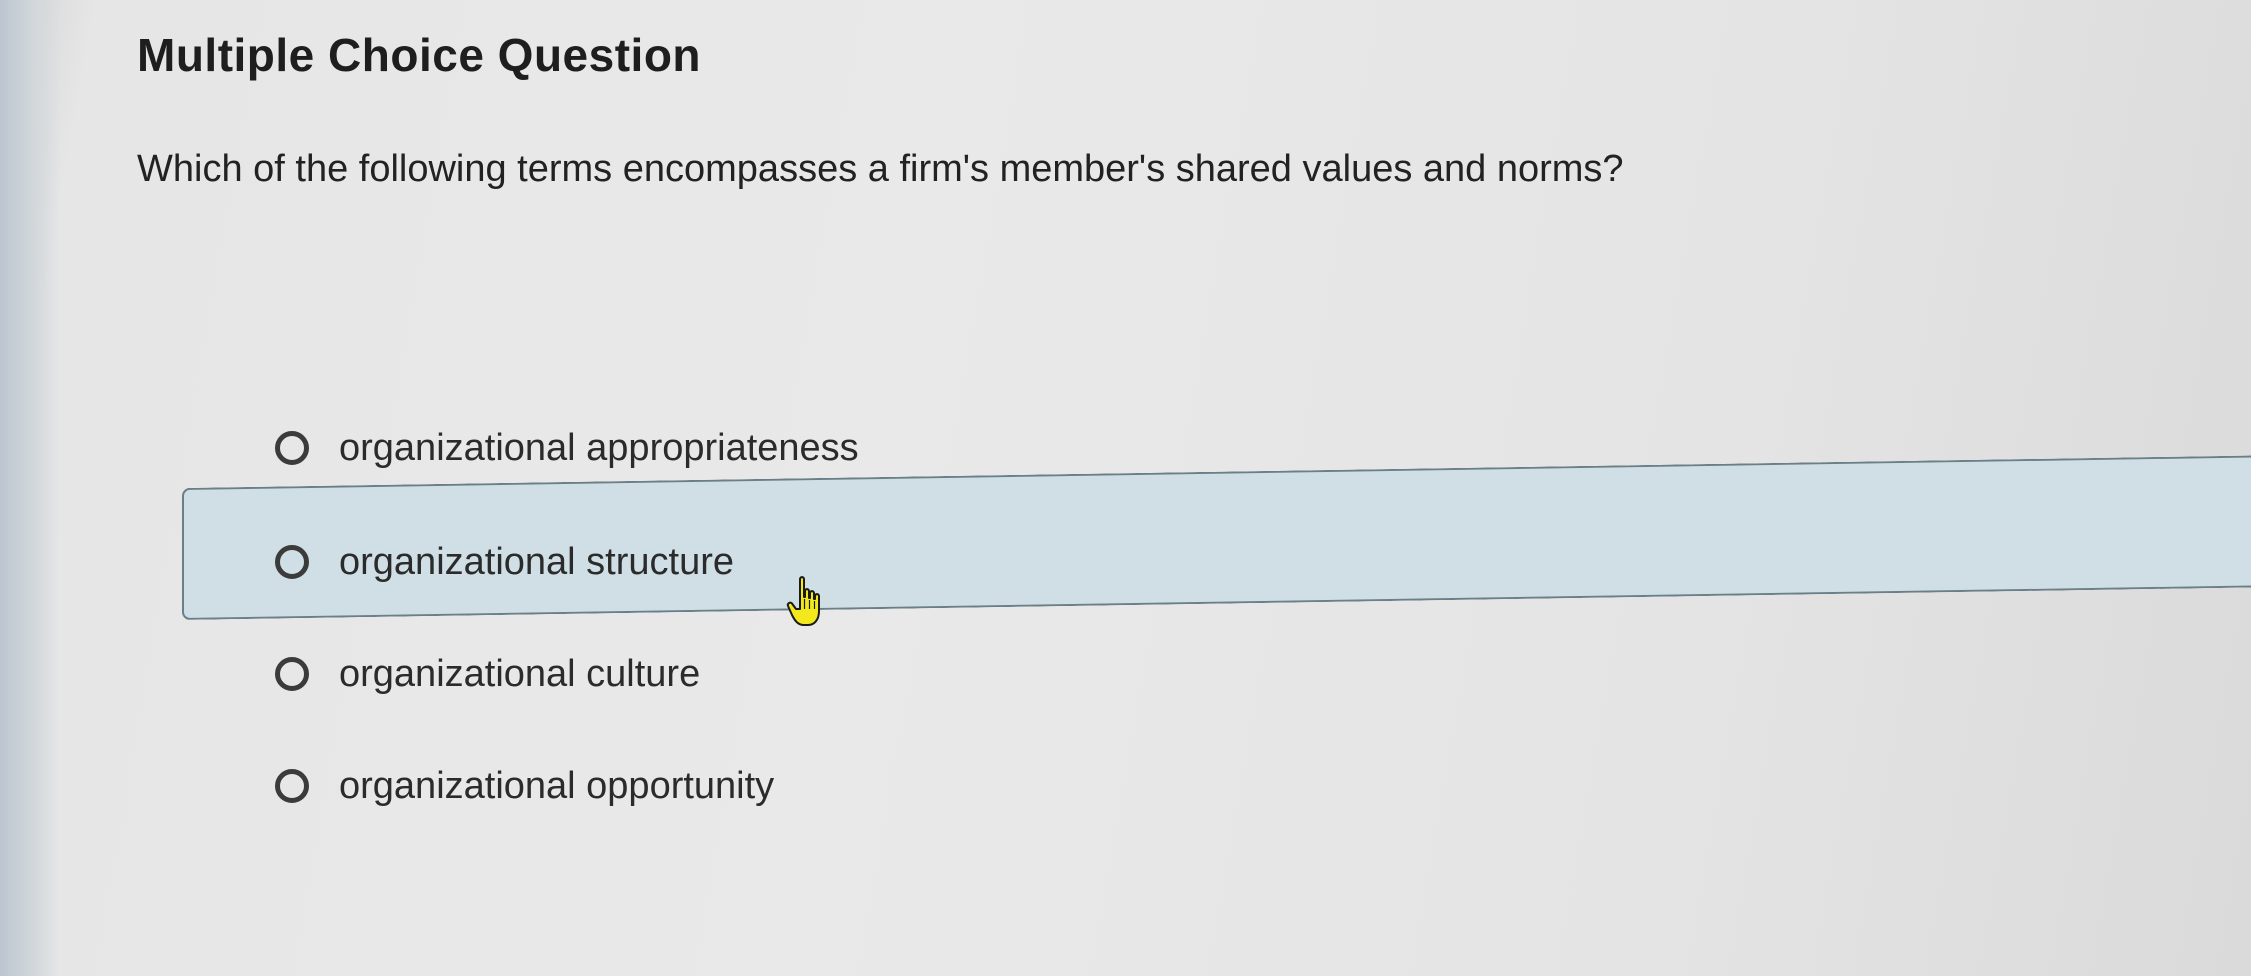  I want to click on option-label: organizational opportunity, so click(557, 785).